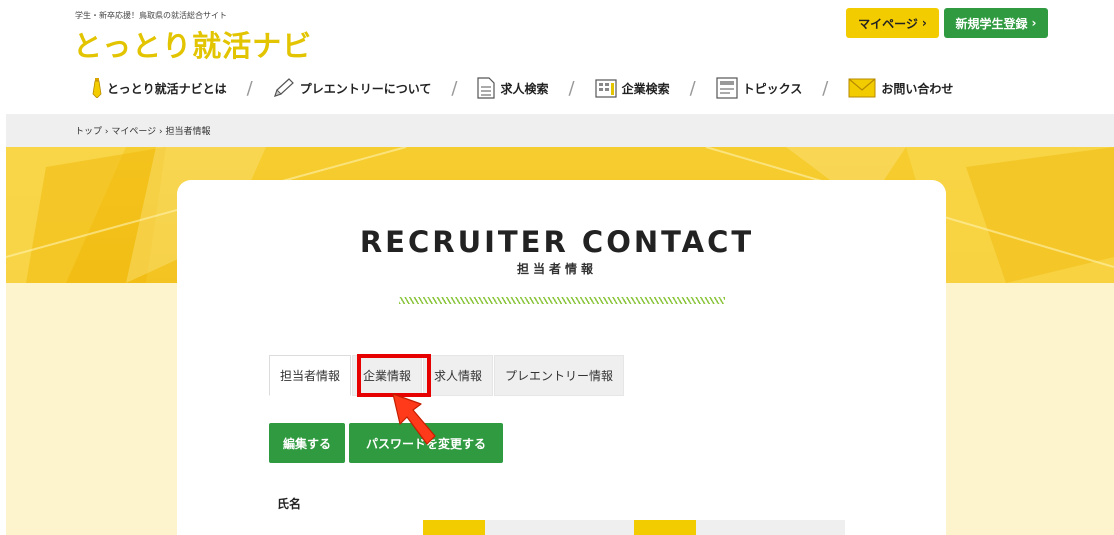  I want to click on nav-item-label: プレエントリーについて, so click(365, 88).